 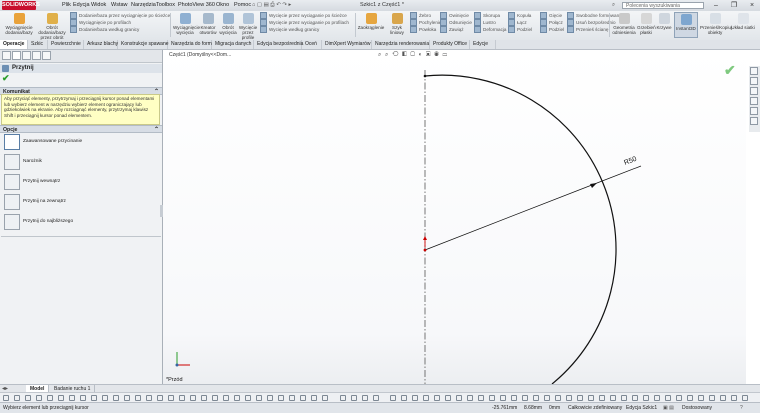 What do you see at coordinates (520, 30) in the screenshot?
I see `split-item: Podziel` at bounding box center [520, 30].